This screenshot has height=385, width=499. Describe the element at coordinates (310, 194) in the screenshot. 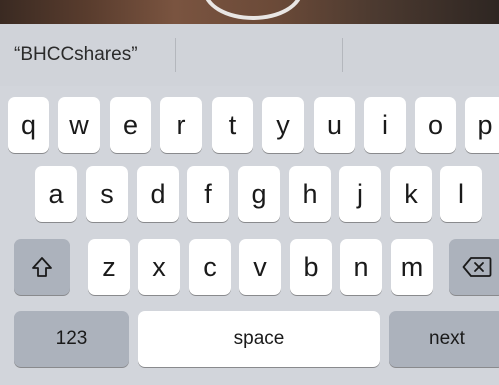

I see `key-h: h` at that location.